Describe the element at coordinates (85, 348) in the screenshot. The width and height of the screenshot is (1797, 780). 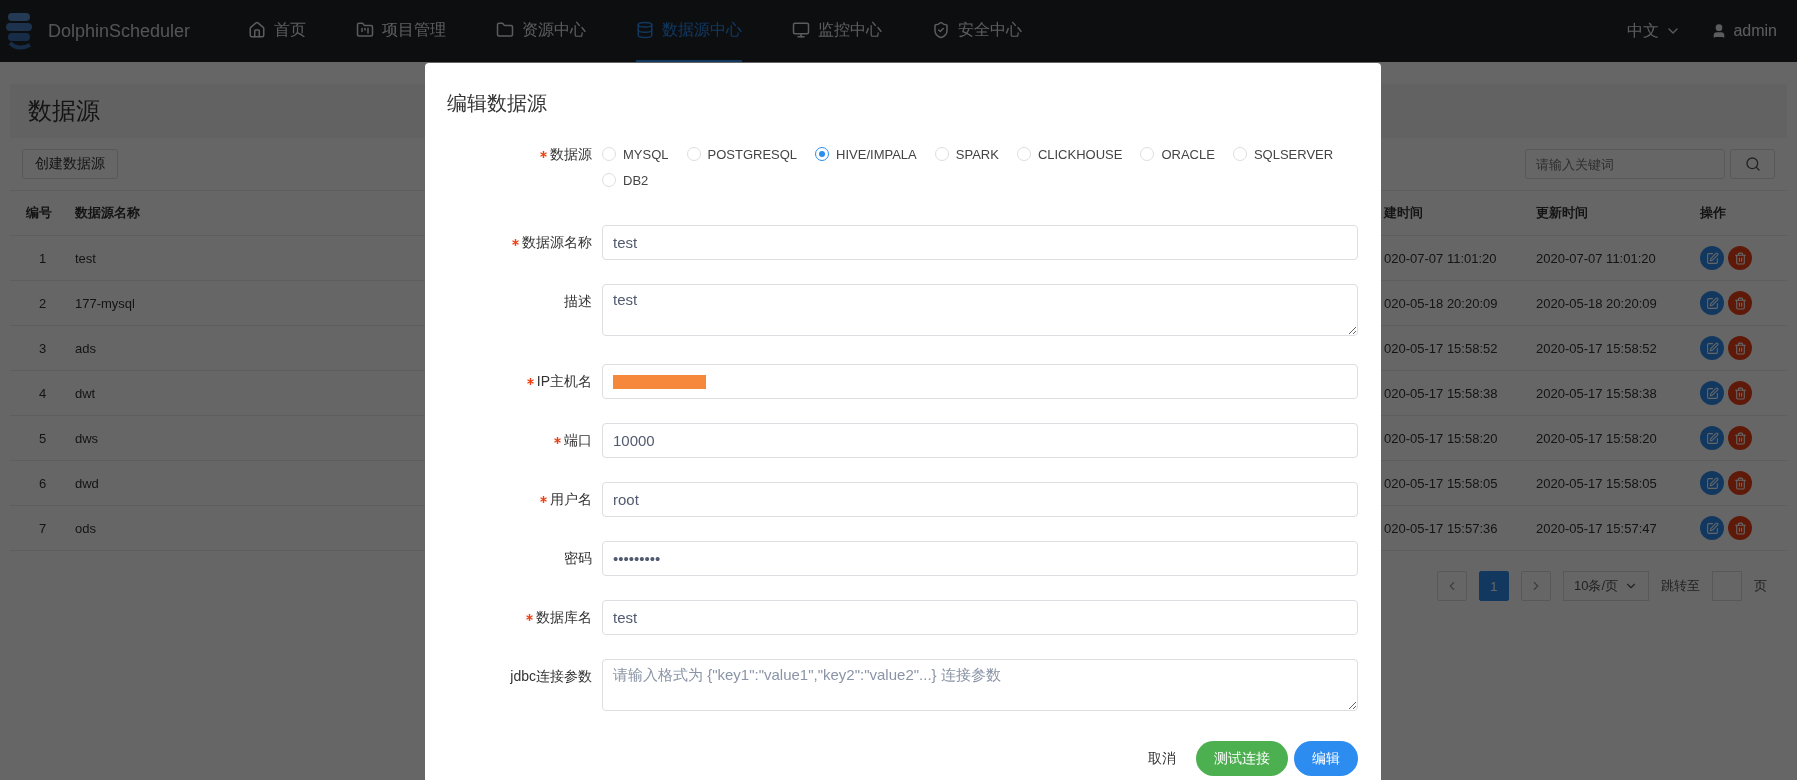
I see `table-cell: ads` at that location.